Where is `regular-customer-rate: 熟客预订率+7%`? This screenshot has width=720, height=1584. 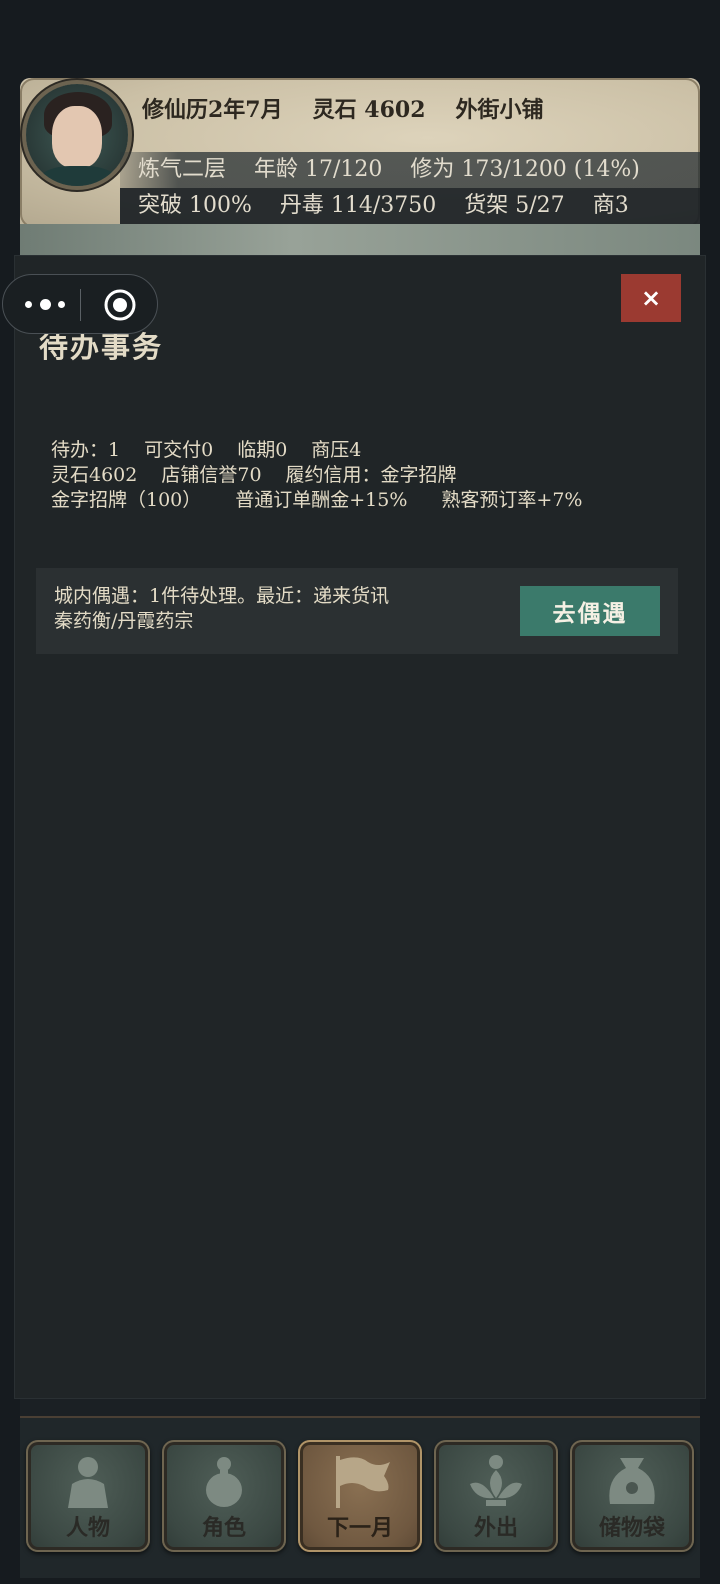 regular-customer-rate: 熟客预订率+7% is located at coordinates (512, 500).